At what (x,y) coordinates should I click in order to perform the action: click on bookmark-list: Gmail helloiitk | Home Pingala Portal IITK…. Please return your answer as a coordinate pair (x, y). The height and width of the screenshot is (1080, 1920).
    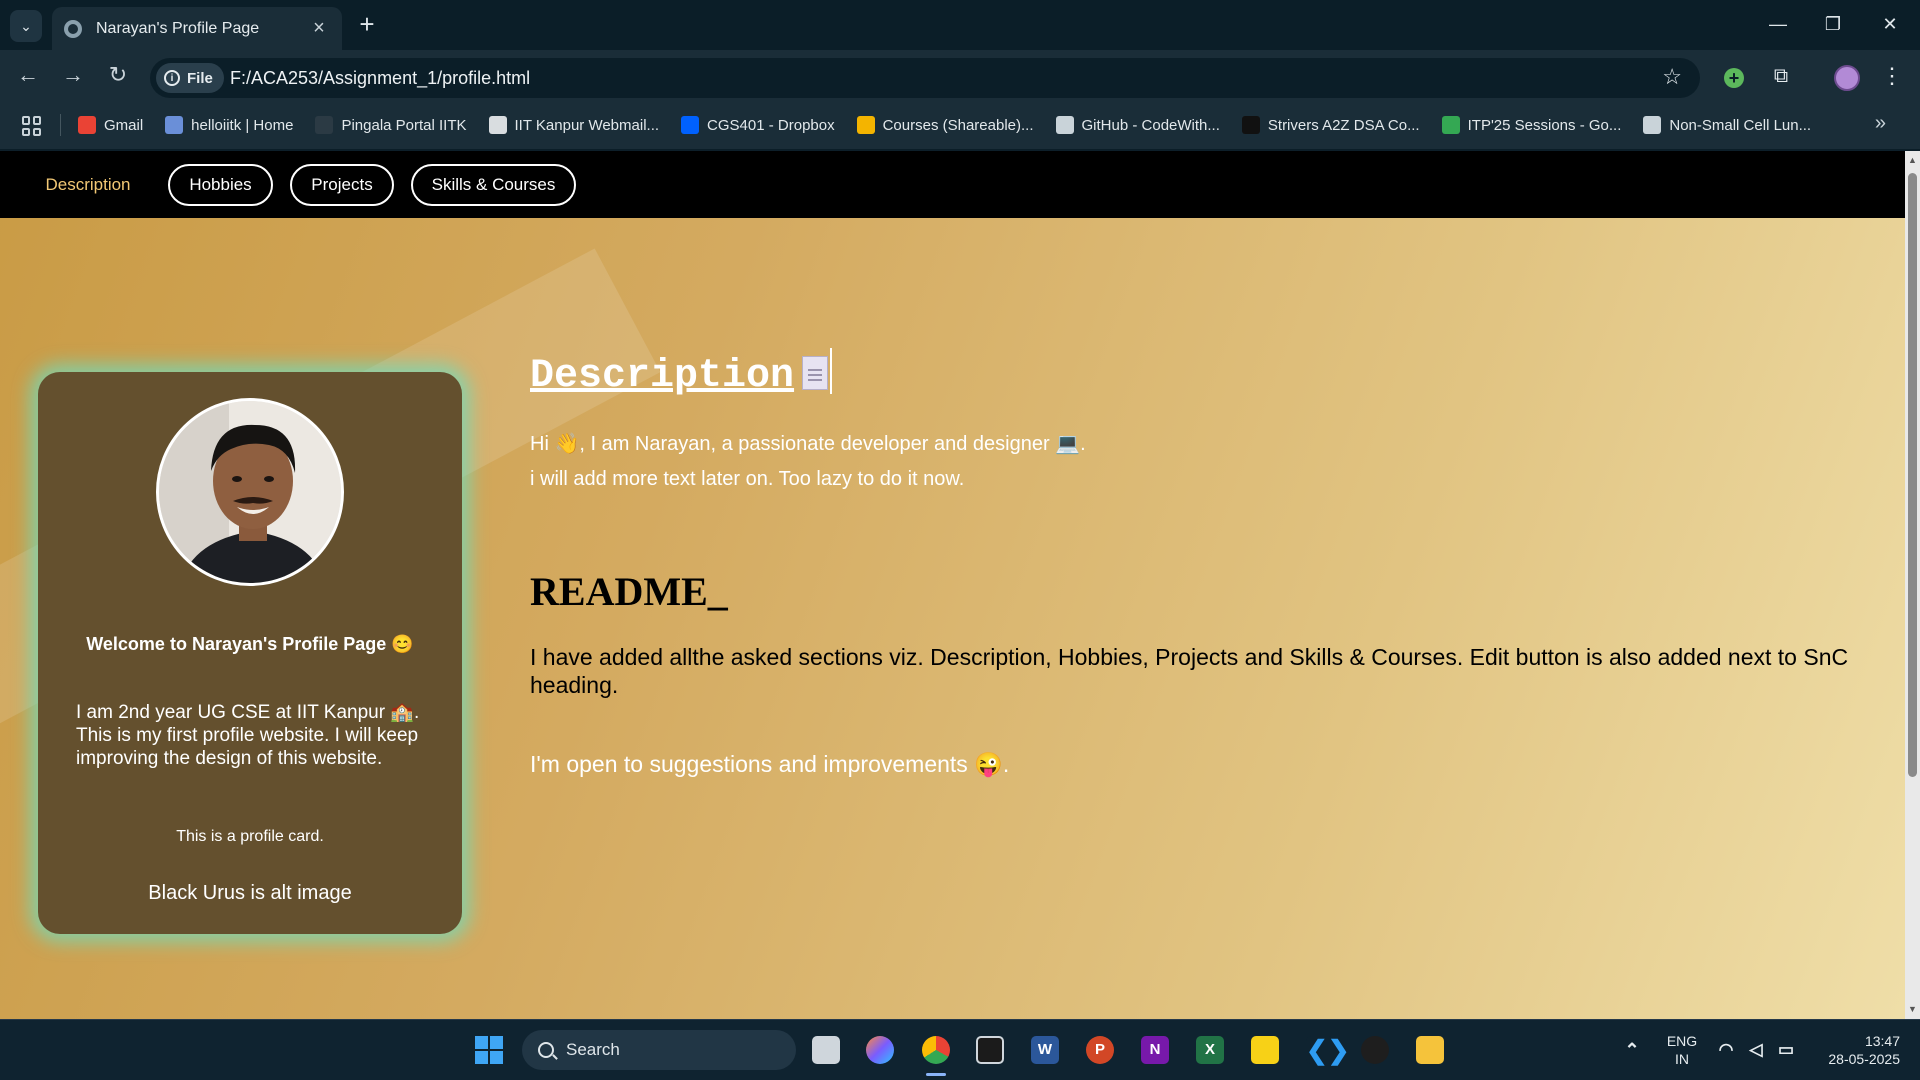
    Looking at the image, I should click on (955, 125).